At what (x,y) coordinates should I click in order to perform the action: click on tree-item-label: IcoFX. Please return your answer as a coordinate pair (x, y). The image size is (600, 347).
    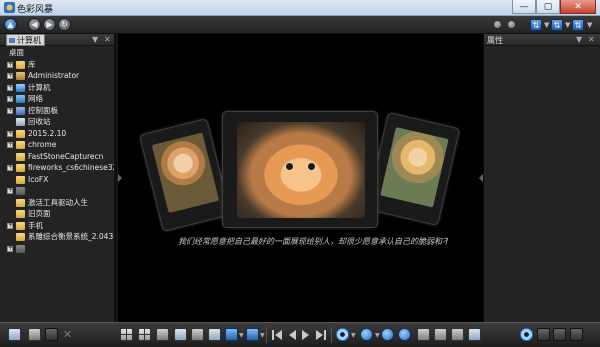
    Looking at the image, I should click on (38, 179).